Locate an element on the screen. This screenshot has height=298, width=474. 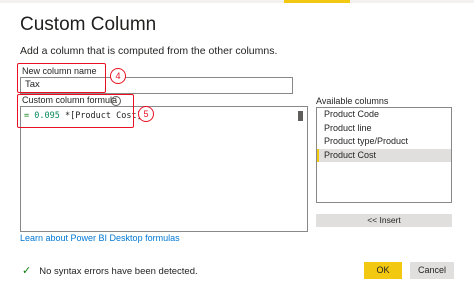
dialog-title: Custom Column is located at coordinates (88, 24).